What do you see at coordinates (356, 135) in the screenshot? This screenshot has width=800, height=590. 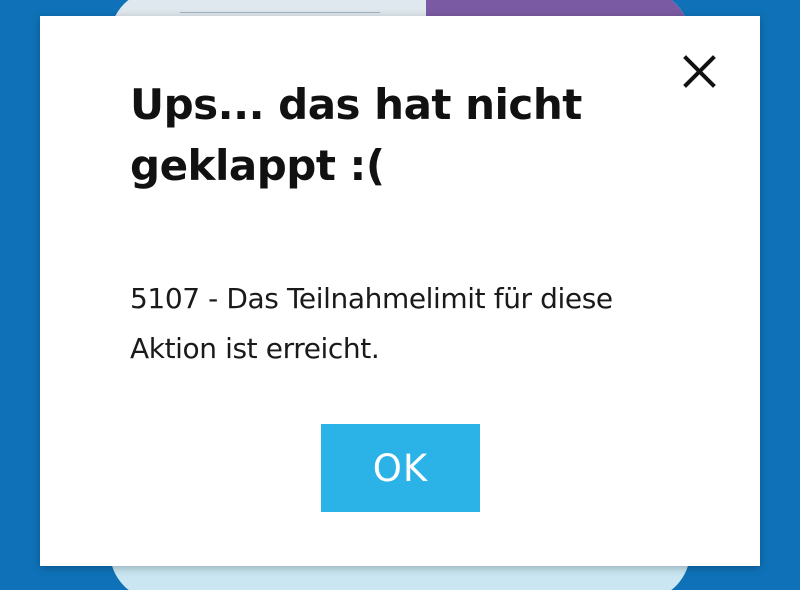 I see `dialog-title: Ups... das hat nicht geklappt :(` at bounding box center [356, 135].